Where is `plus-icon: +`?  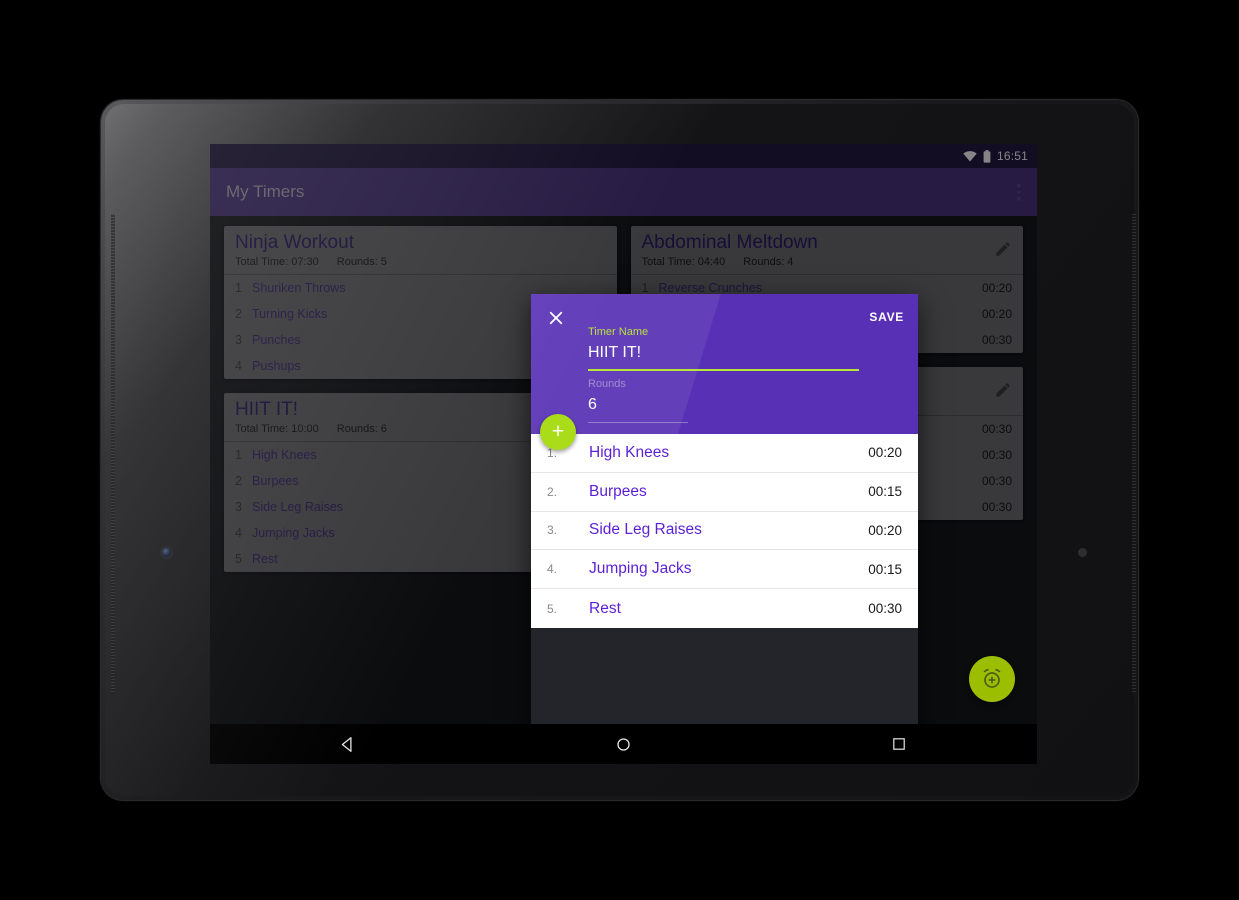 plus-icon: + is located at coordinates (558, 431).